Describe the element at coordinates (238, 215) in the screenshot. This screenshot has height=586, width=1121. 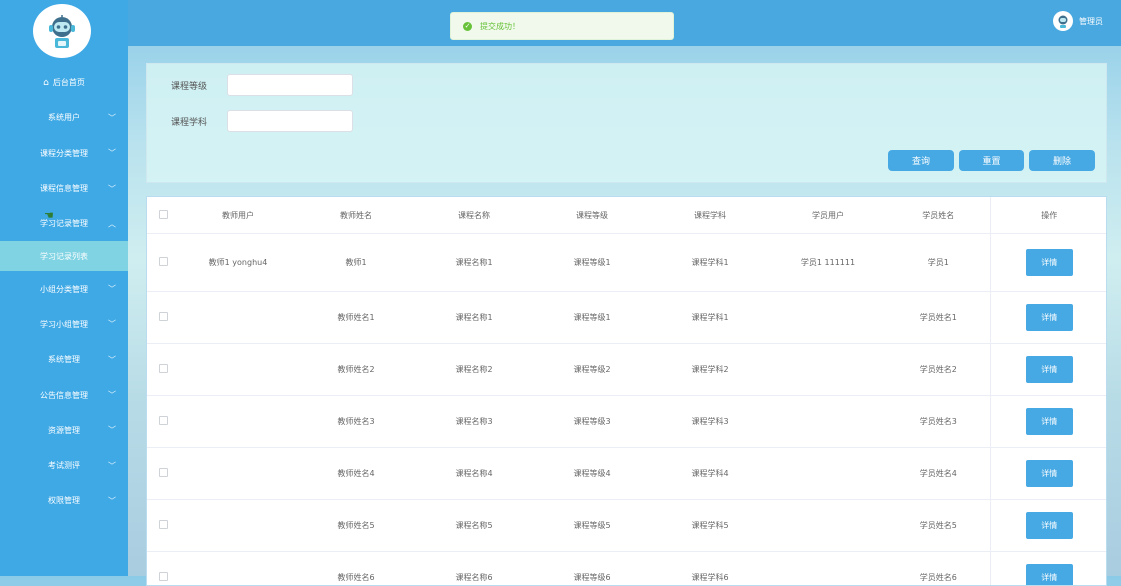
I see `column-header: 教师用户` at that location.